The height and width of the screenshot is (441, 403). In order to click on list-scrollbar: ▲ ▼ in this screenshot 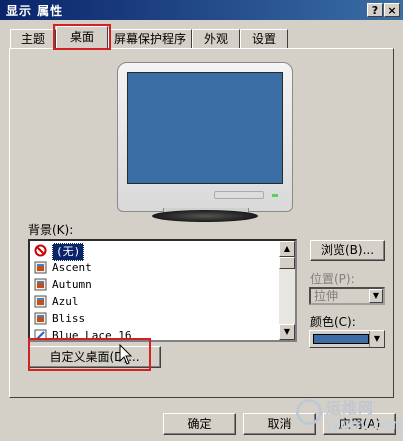, I will do `click(287, 290)`.